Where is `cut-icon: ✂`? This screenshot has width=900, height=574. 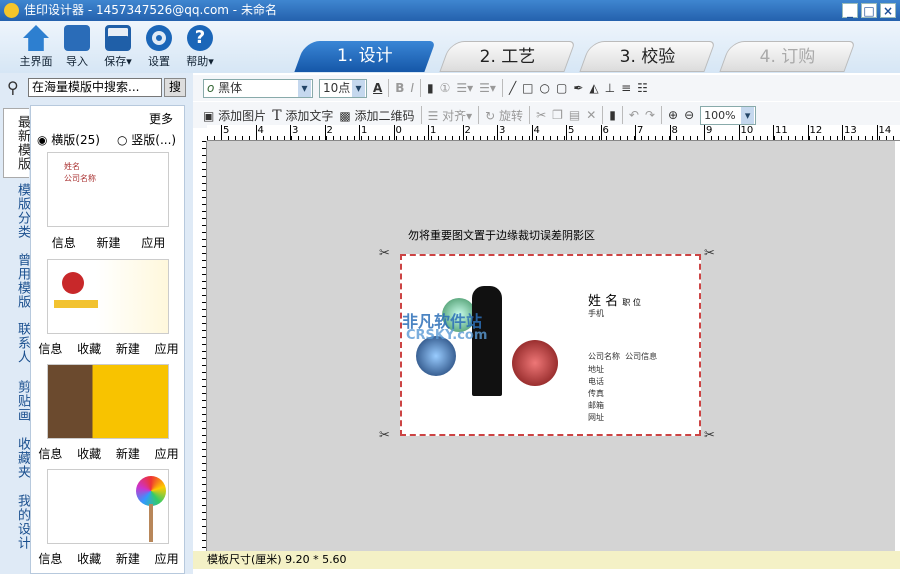
cut-icon: ✂ is located at coordinates (541, 115).